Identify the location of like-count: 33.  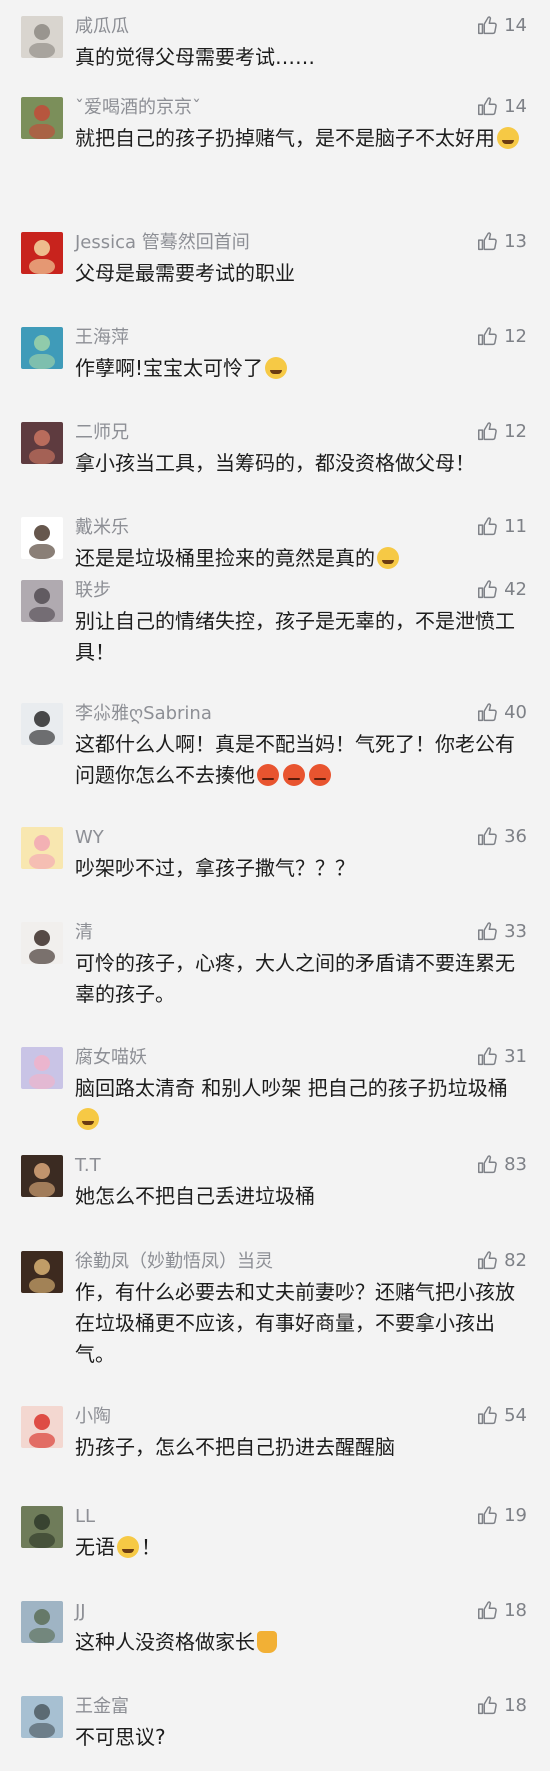
(515, 931).